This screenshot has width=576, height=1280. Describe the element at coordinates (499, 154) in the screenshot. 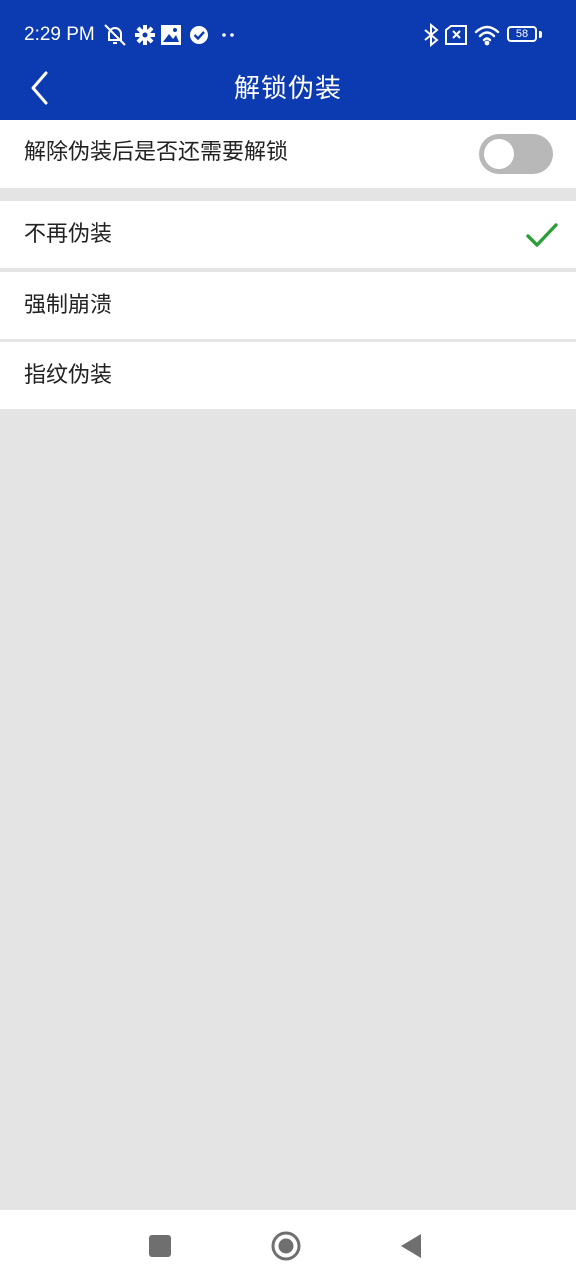

I see `toggle-knob` at that location.